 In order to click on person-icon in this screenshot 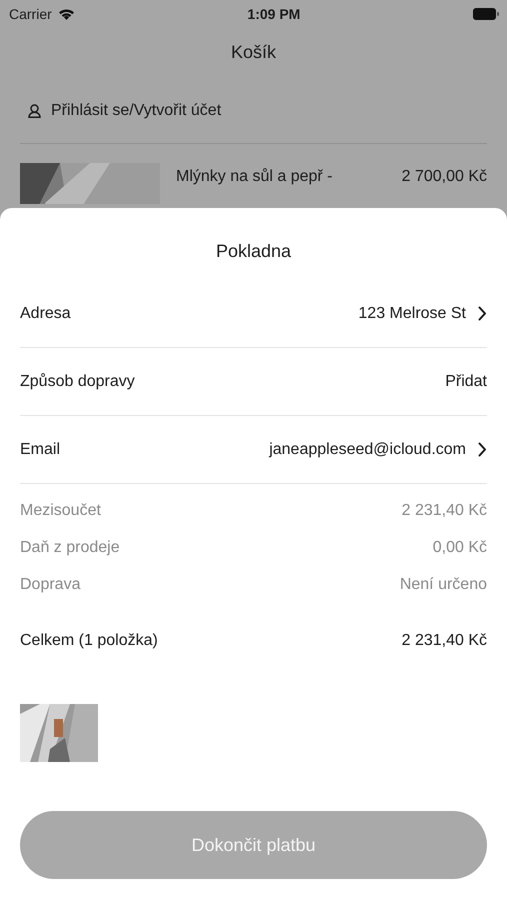, I will do `click(34, 111)`.